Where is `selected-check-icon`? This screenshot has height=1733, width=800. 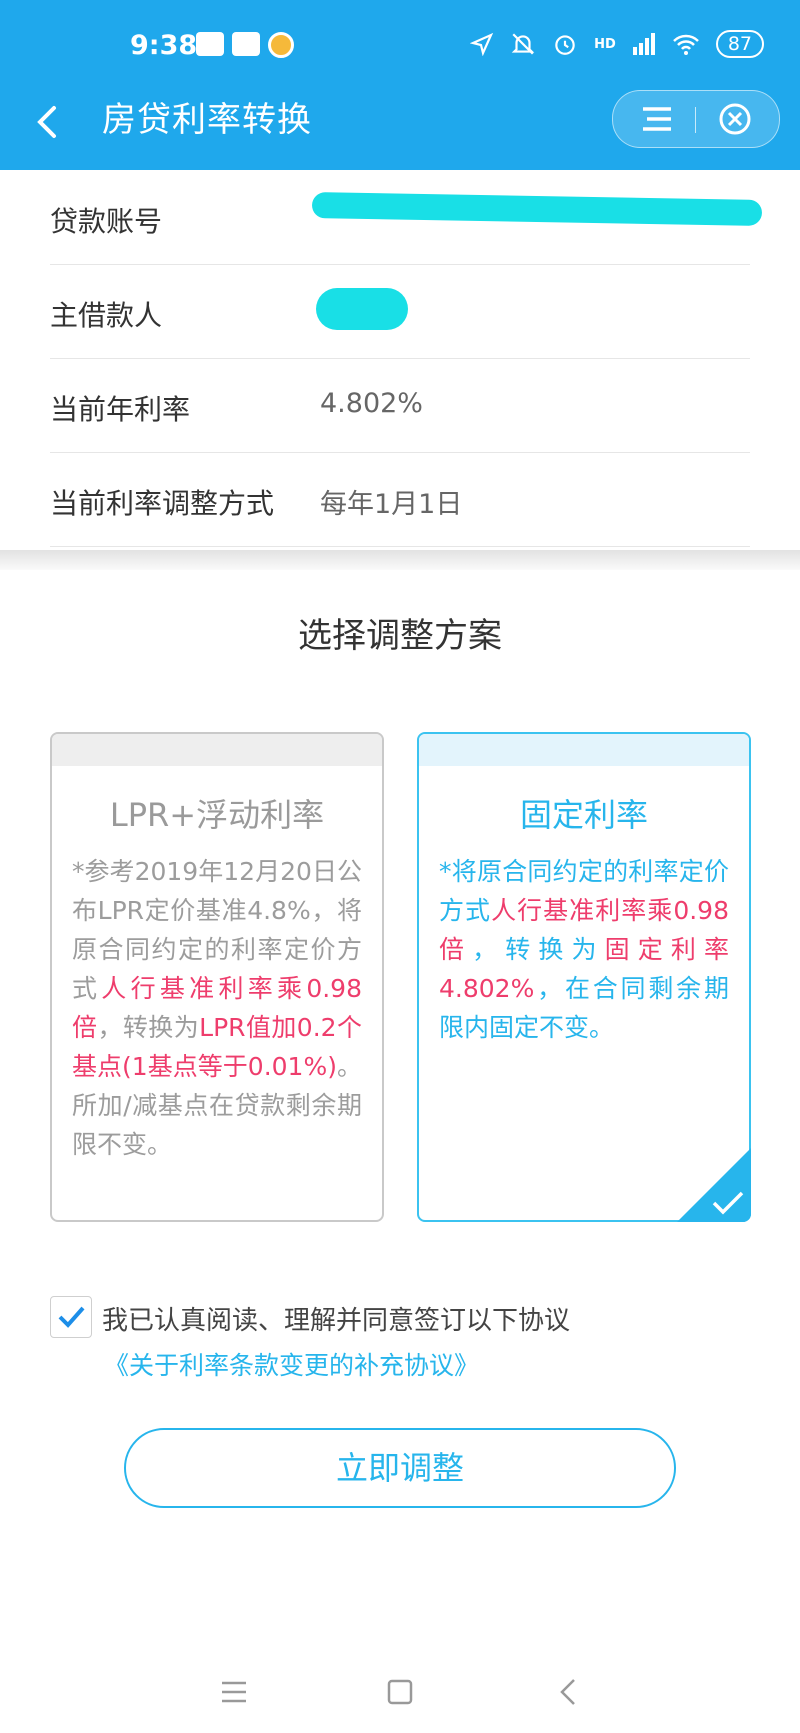 selected-check-icon is located at coordinates (714, 1185).